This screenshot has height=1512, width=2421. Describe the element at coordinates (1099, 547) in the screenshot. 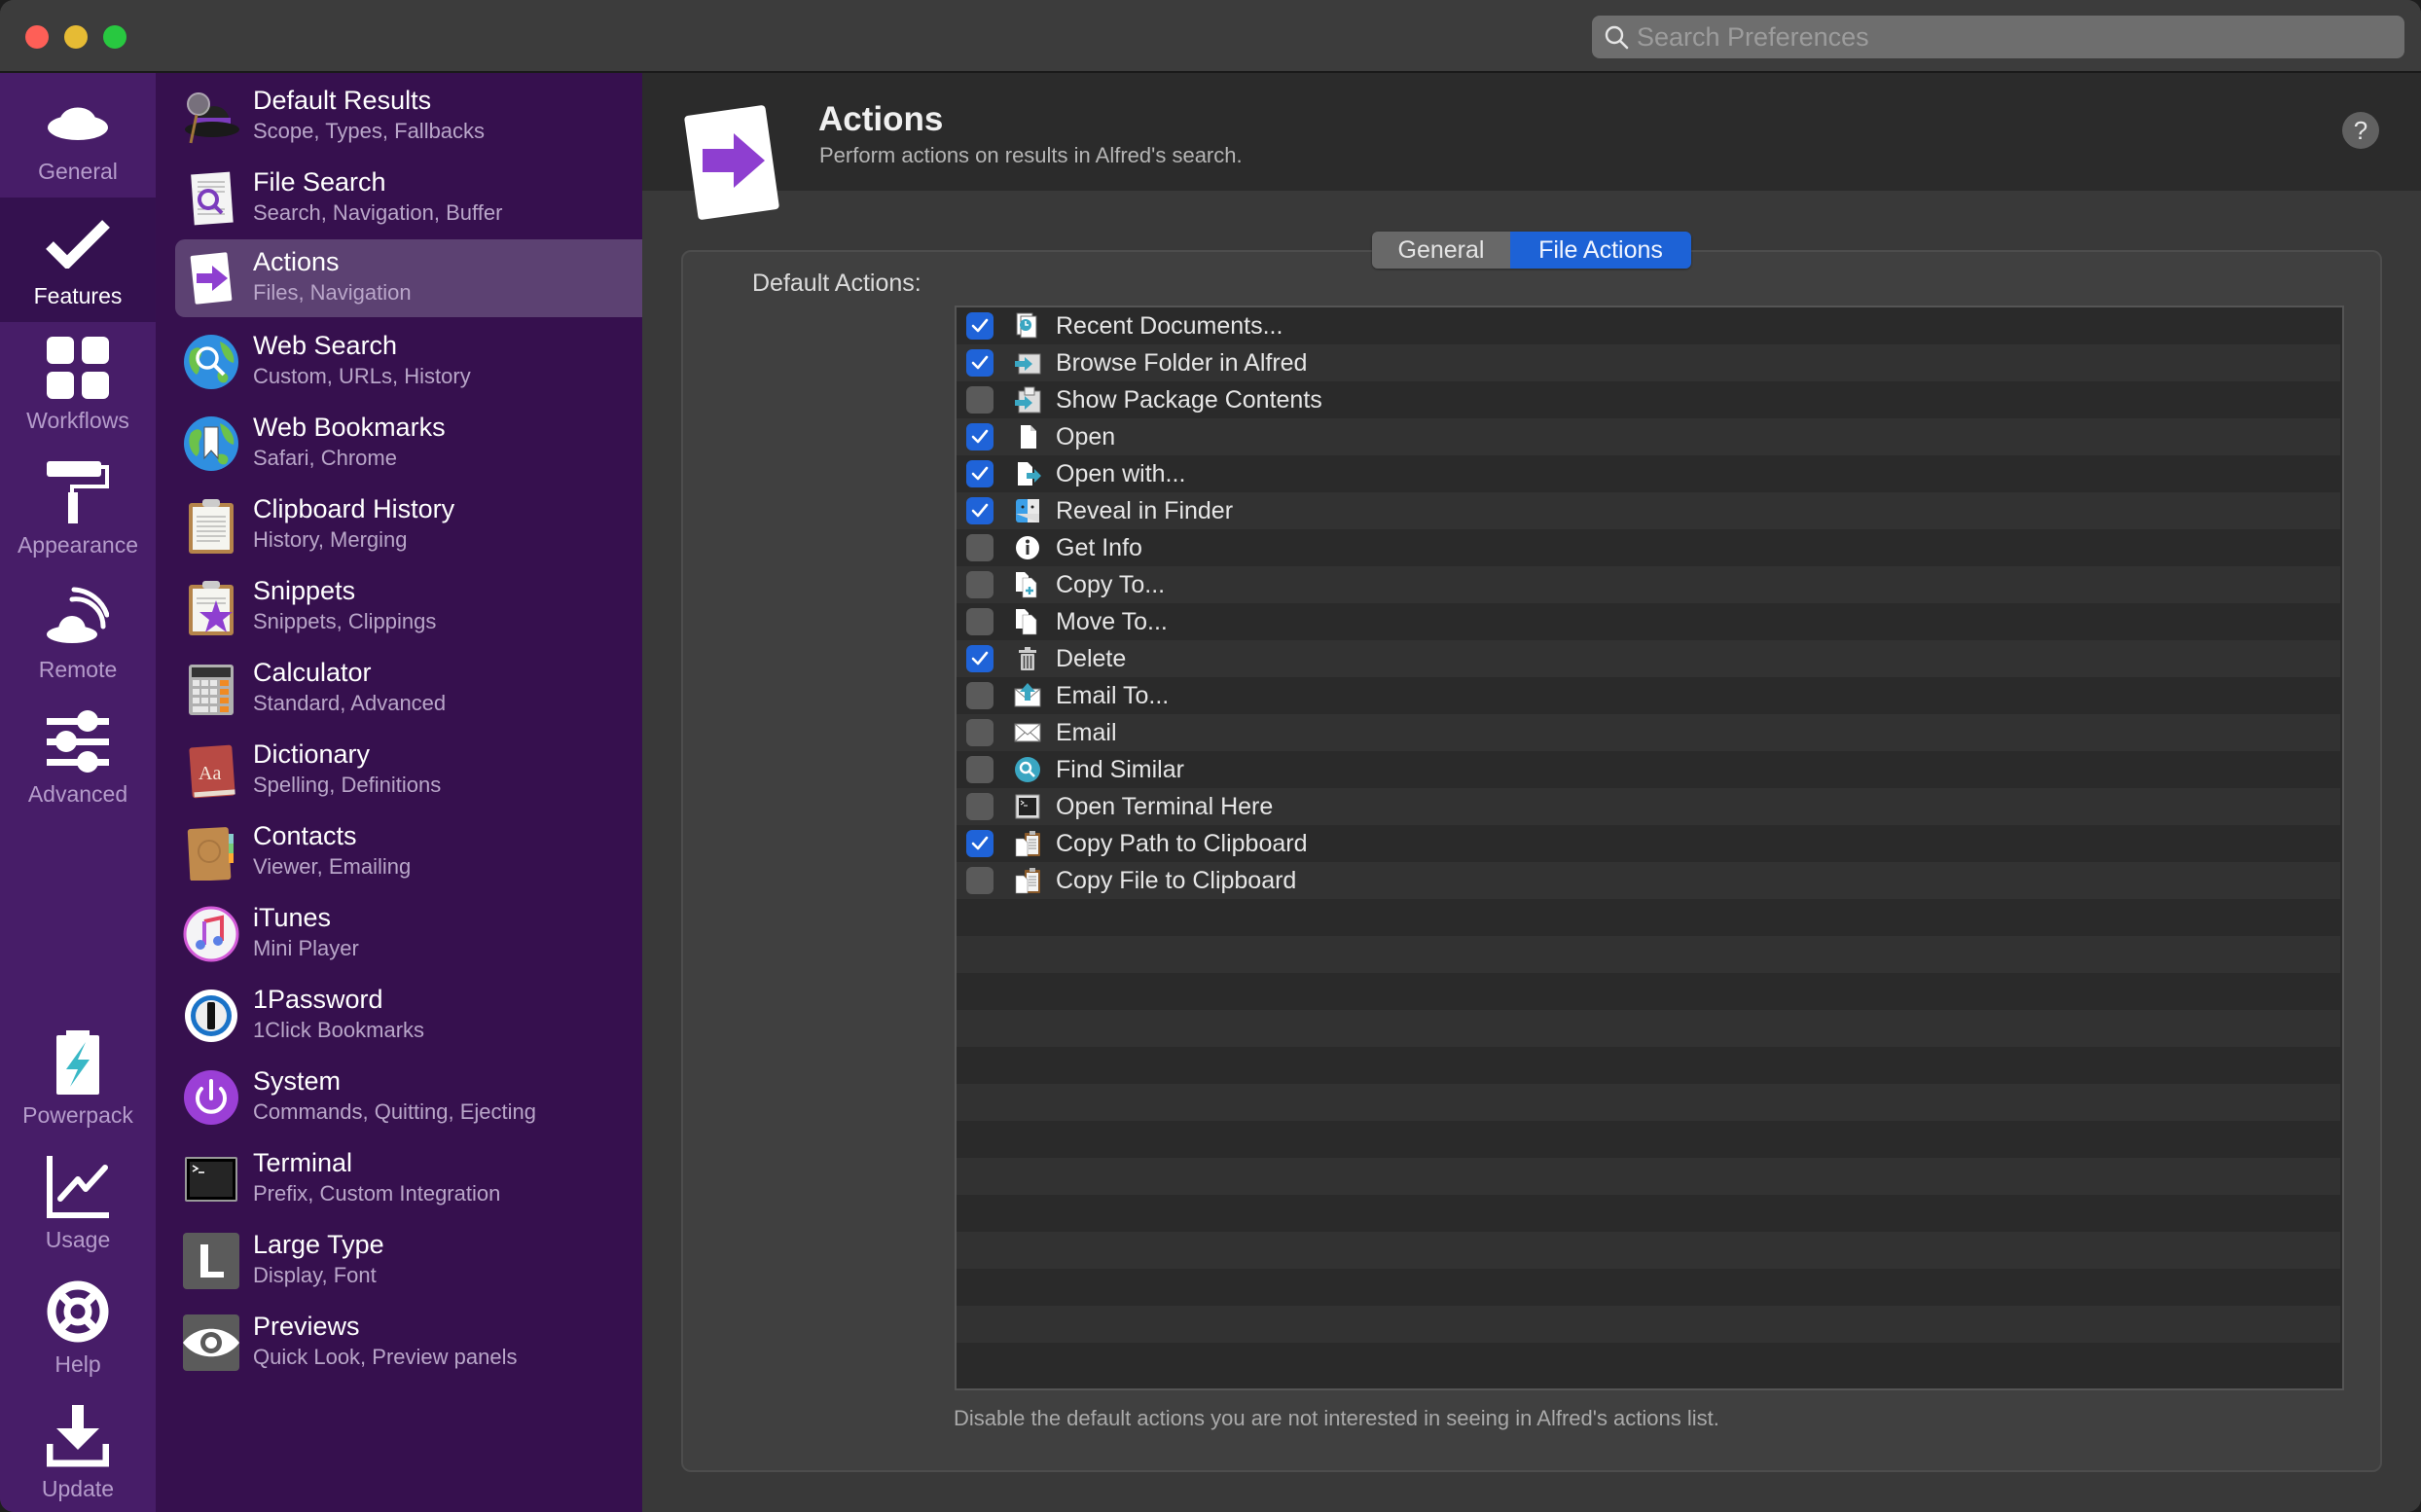

I see `action-label: Get Info` at that location.